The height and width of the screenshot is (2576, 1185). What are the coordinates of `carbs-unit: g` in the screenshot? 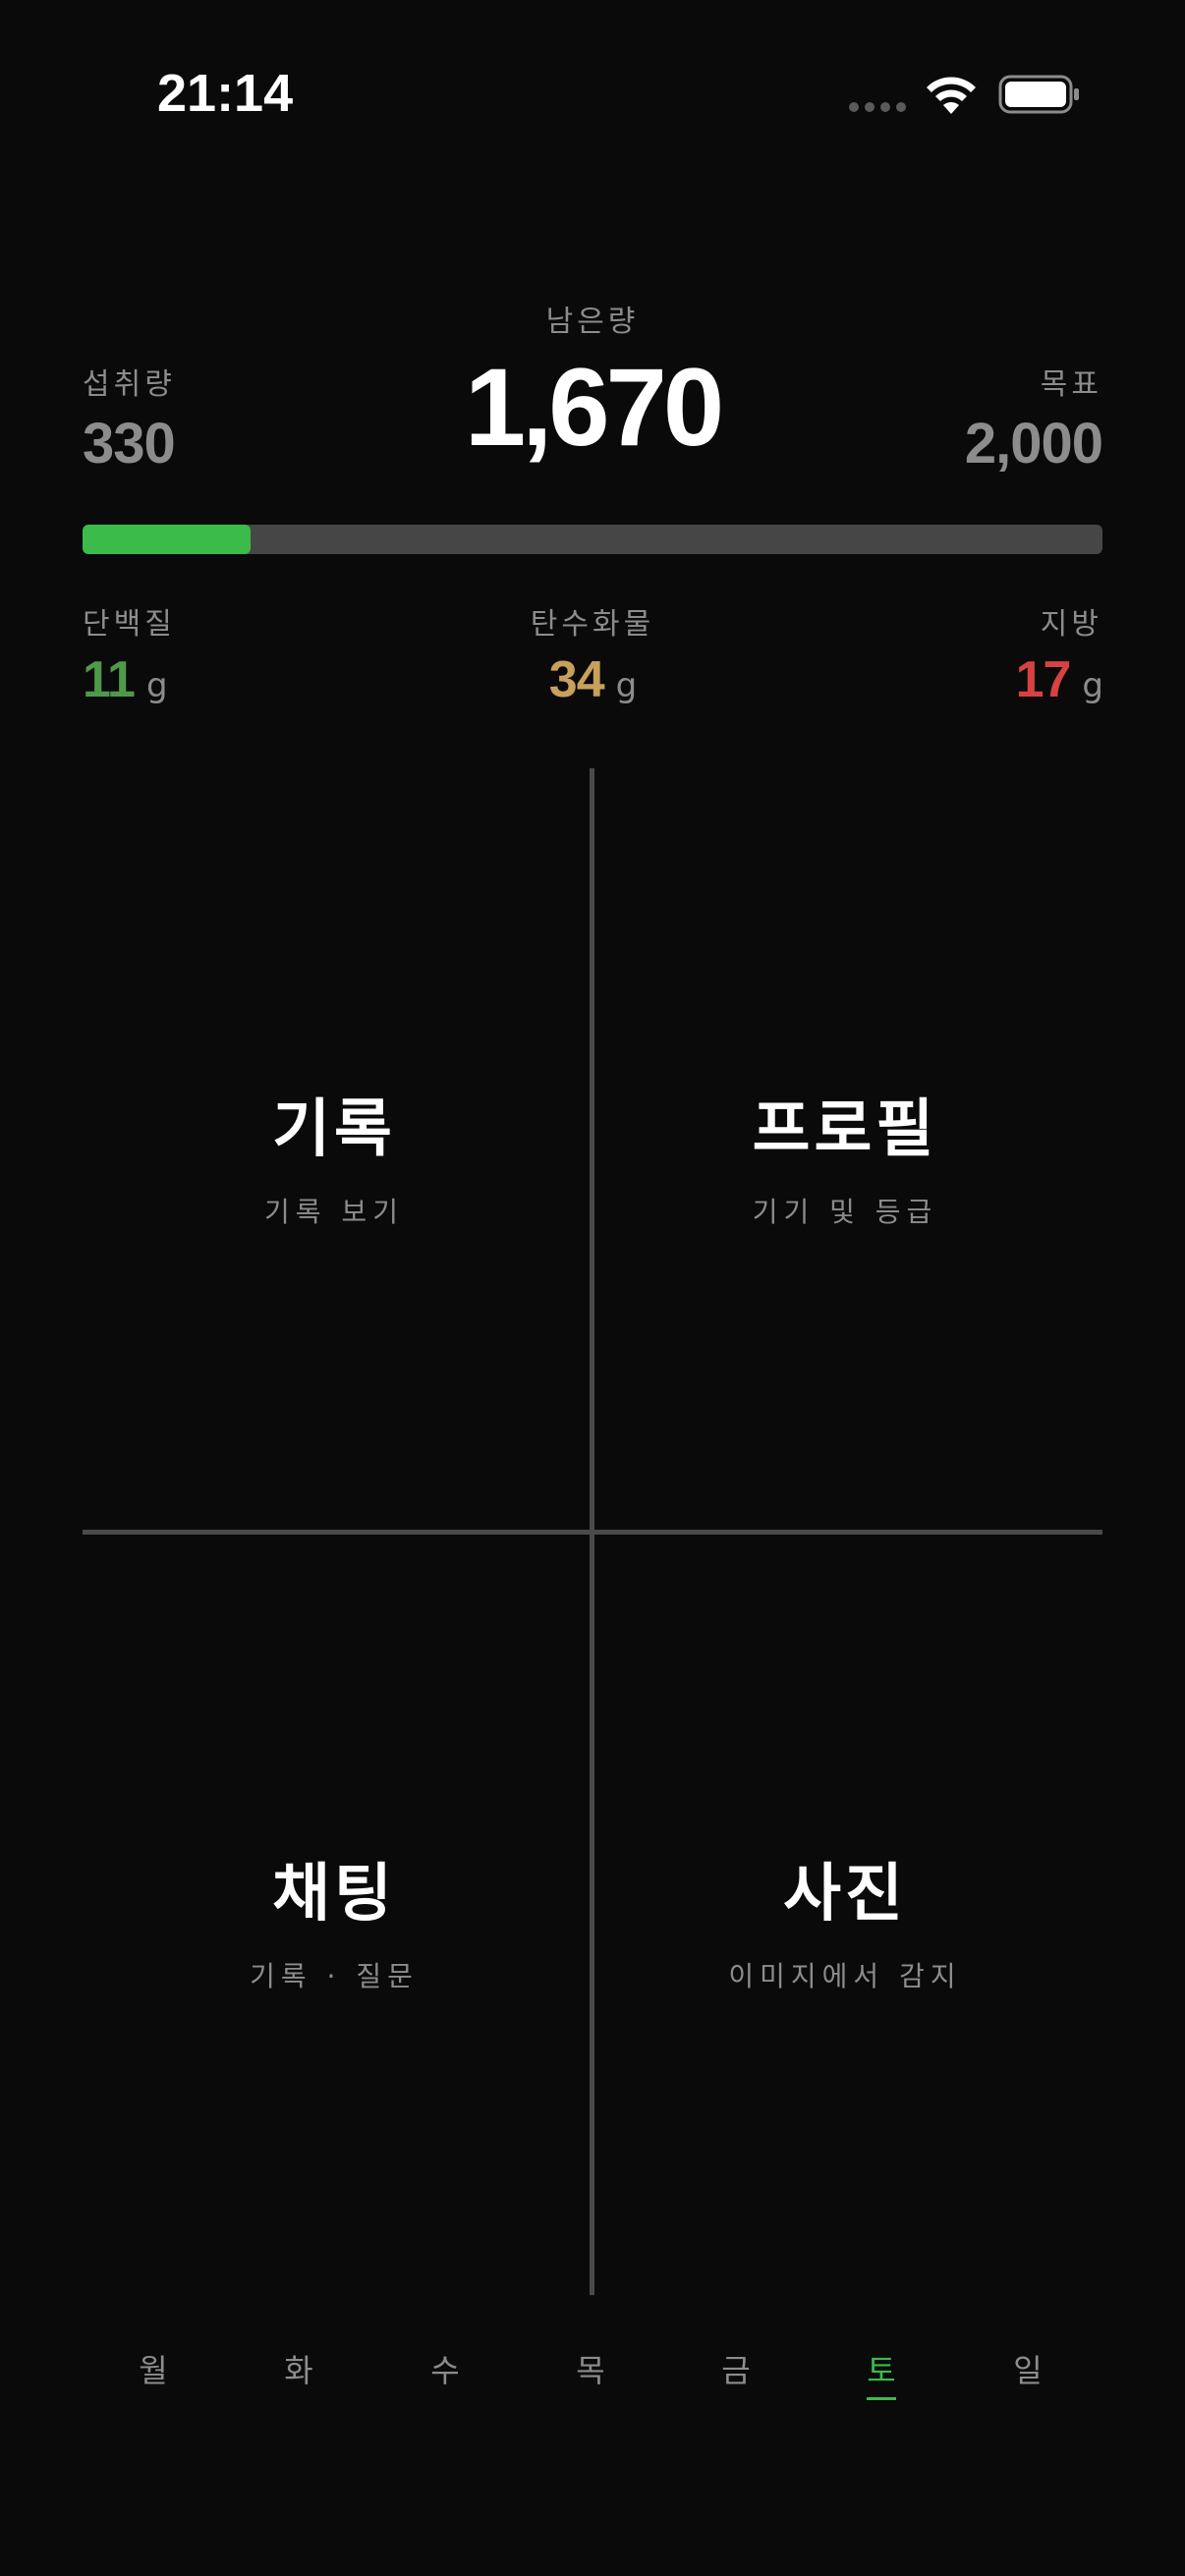 It's located at (627, 685).